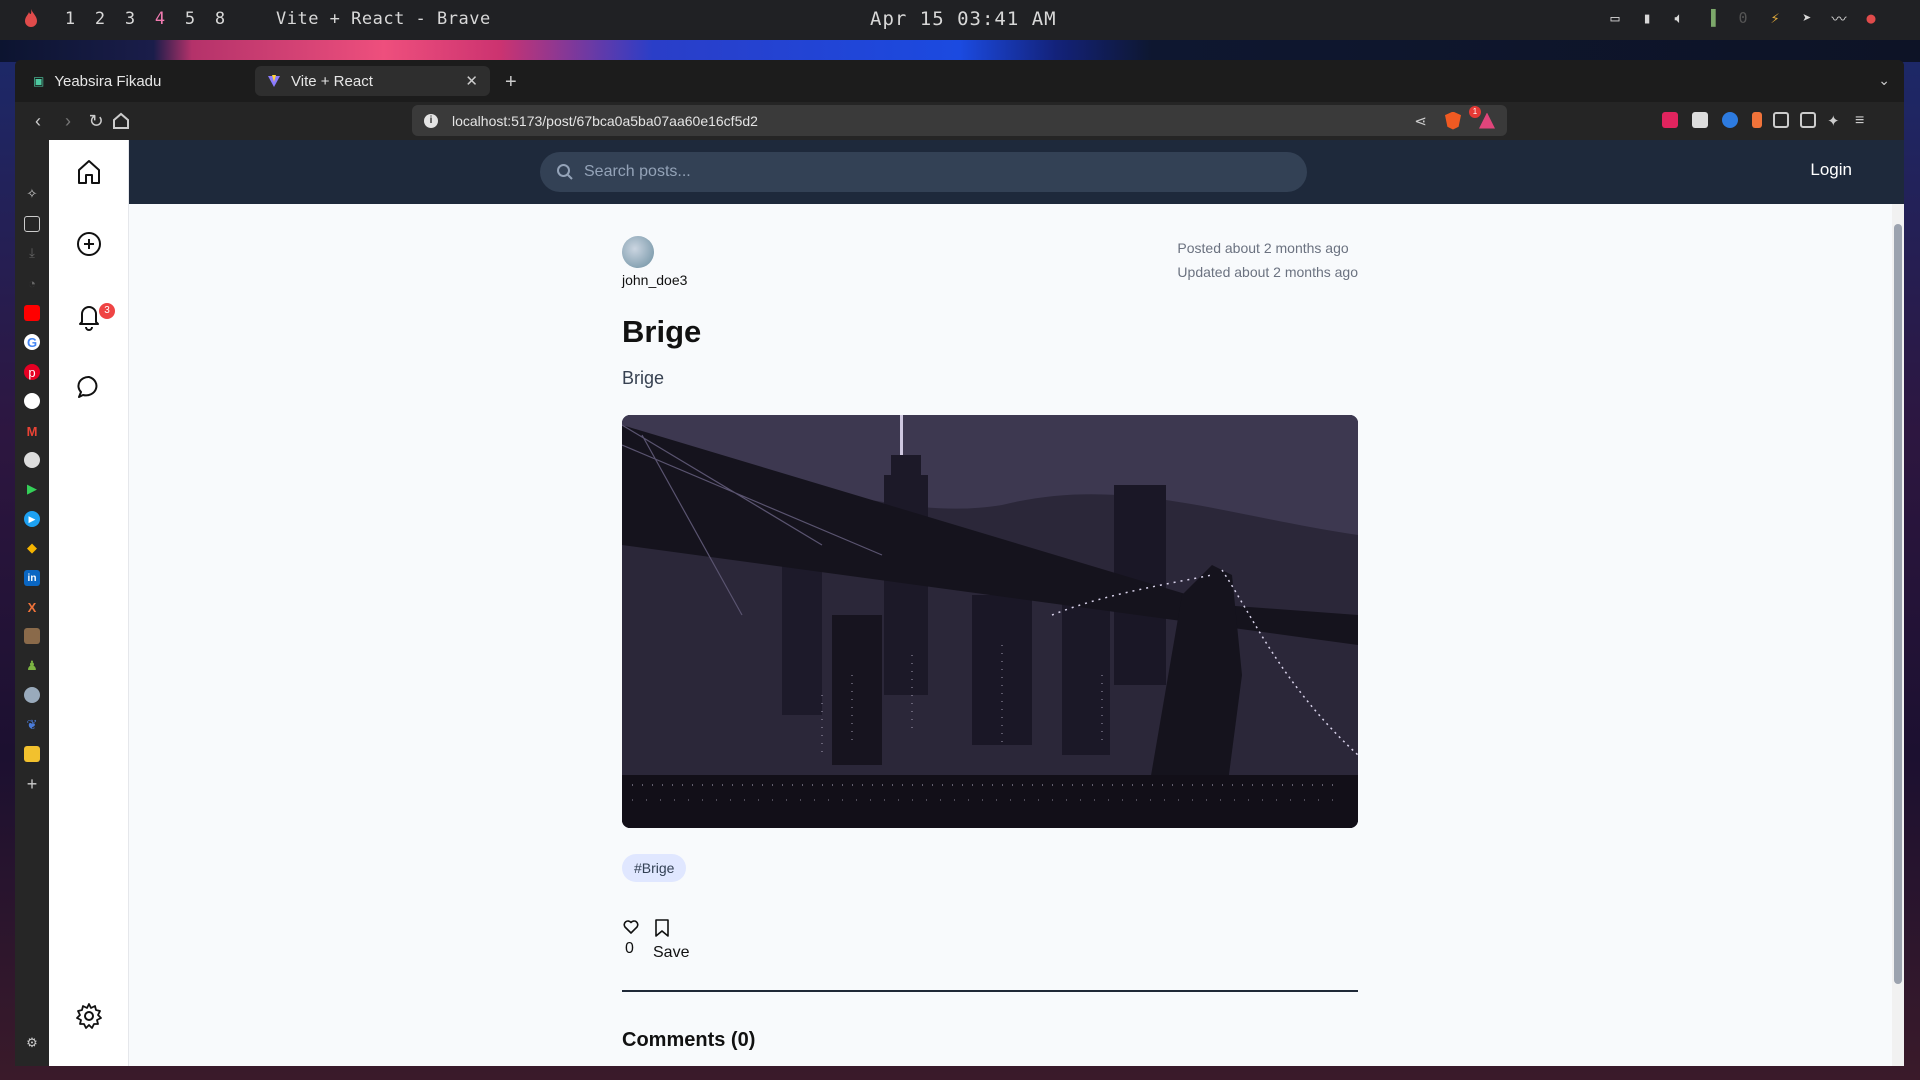 This screenshot has height=1080, width=1920. Describe the element at coordinates (70, 19) in the screenshot. I see `workspace-1: 1` at that location.